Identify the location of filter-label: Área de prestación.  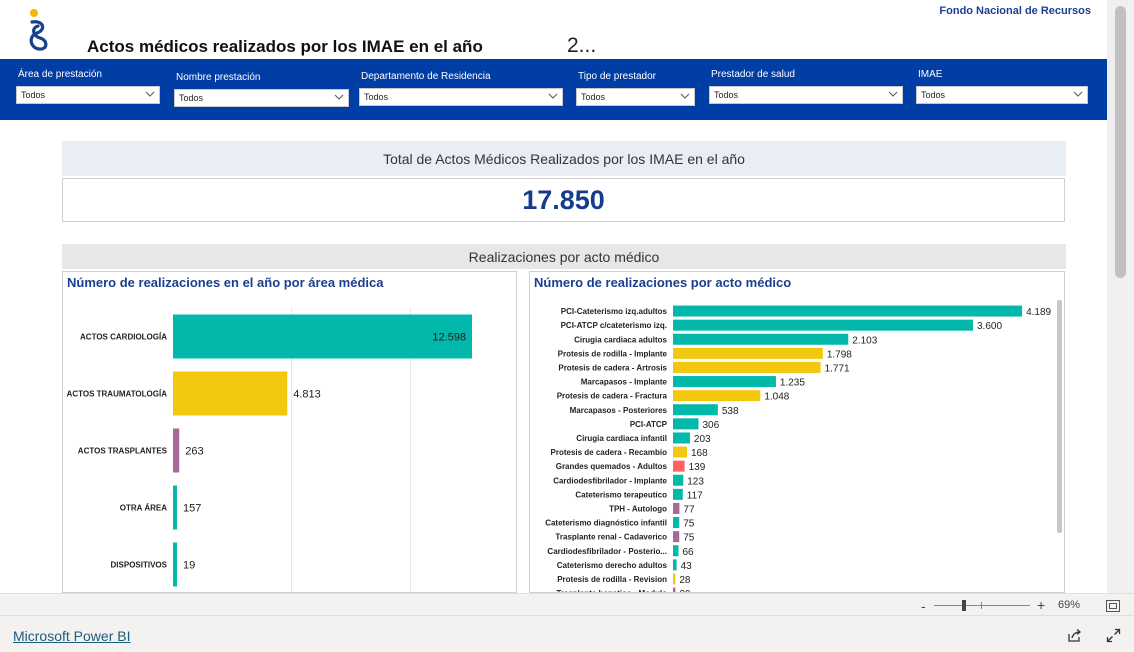
(60, 74).